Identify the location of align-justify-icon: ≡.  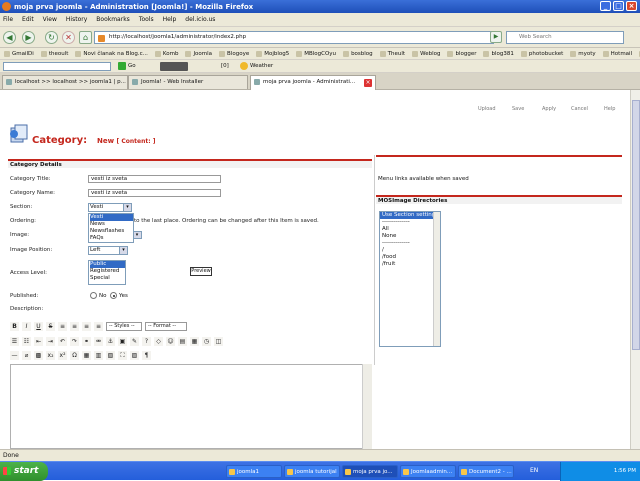
(98, 326).